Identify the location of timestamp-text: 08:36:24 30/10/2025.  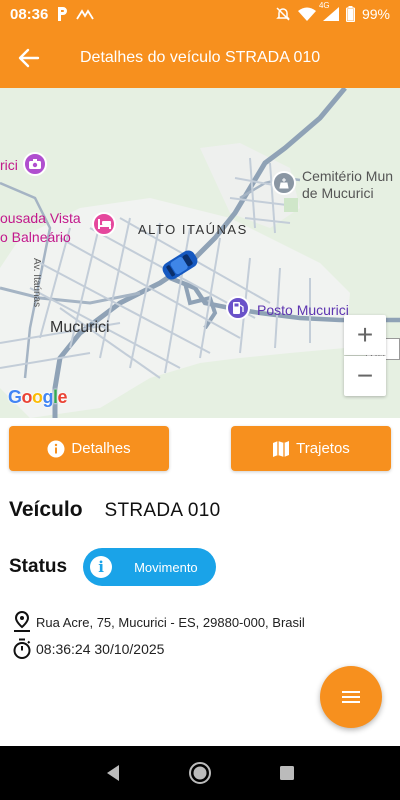
(100, 649).